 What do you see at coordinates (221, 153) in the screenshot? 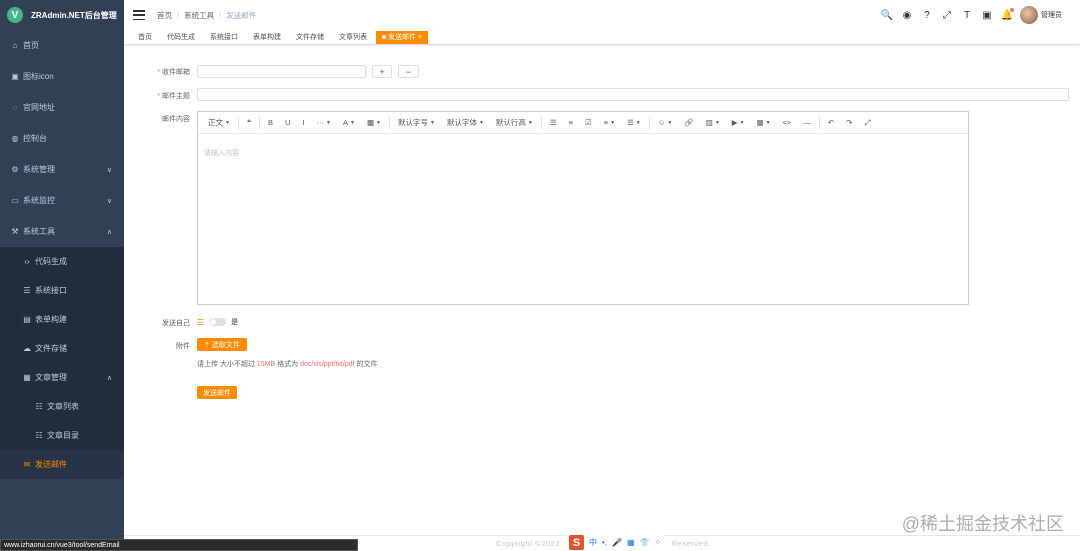
I see `editor-placeholder: 请输入内容` at bounding box center [221, 153].